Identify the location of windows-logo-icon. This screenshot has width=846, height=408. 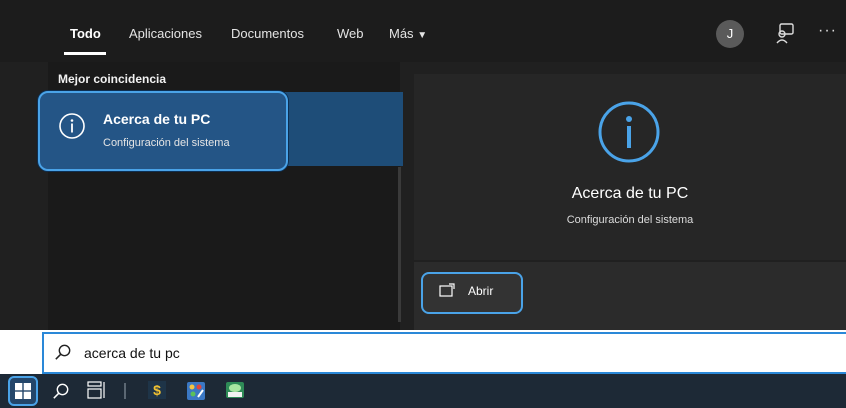
(23, 391).